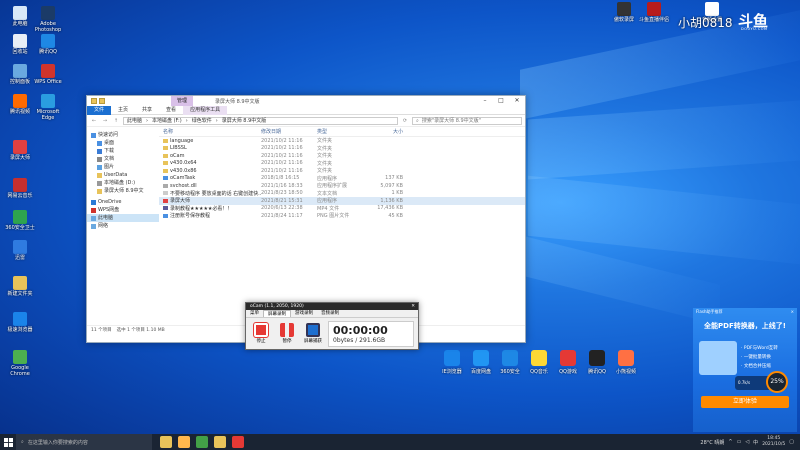 Image resolution: width=800 pixels, height=450 pixels. Describe the element at coordinates (330, 313) in the screenshot. I see `ocam-menu-audio-record: 音频录制` at that location.